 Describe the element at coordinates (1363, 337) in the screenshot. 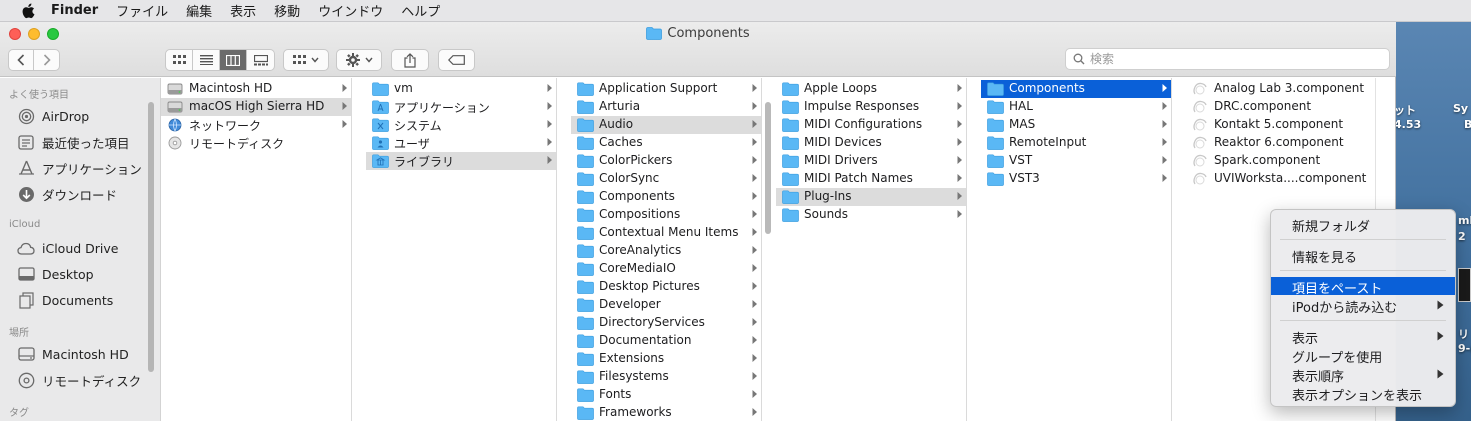

I see `menu-item-view: 表示` at that location.